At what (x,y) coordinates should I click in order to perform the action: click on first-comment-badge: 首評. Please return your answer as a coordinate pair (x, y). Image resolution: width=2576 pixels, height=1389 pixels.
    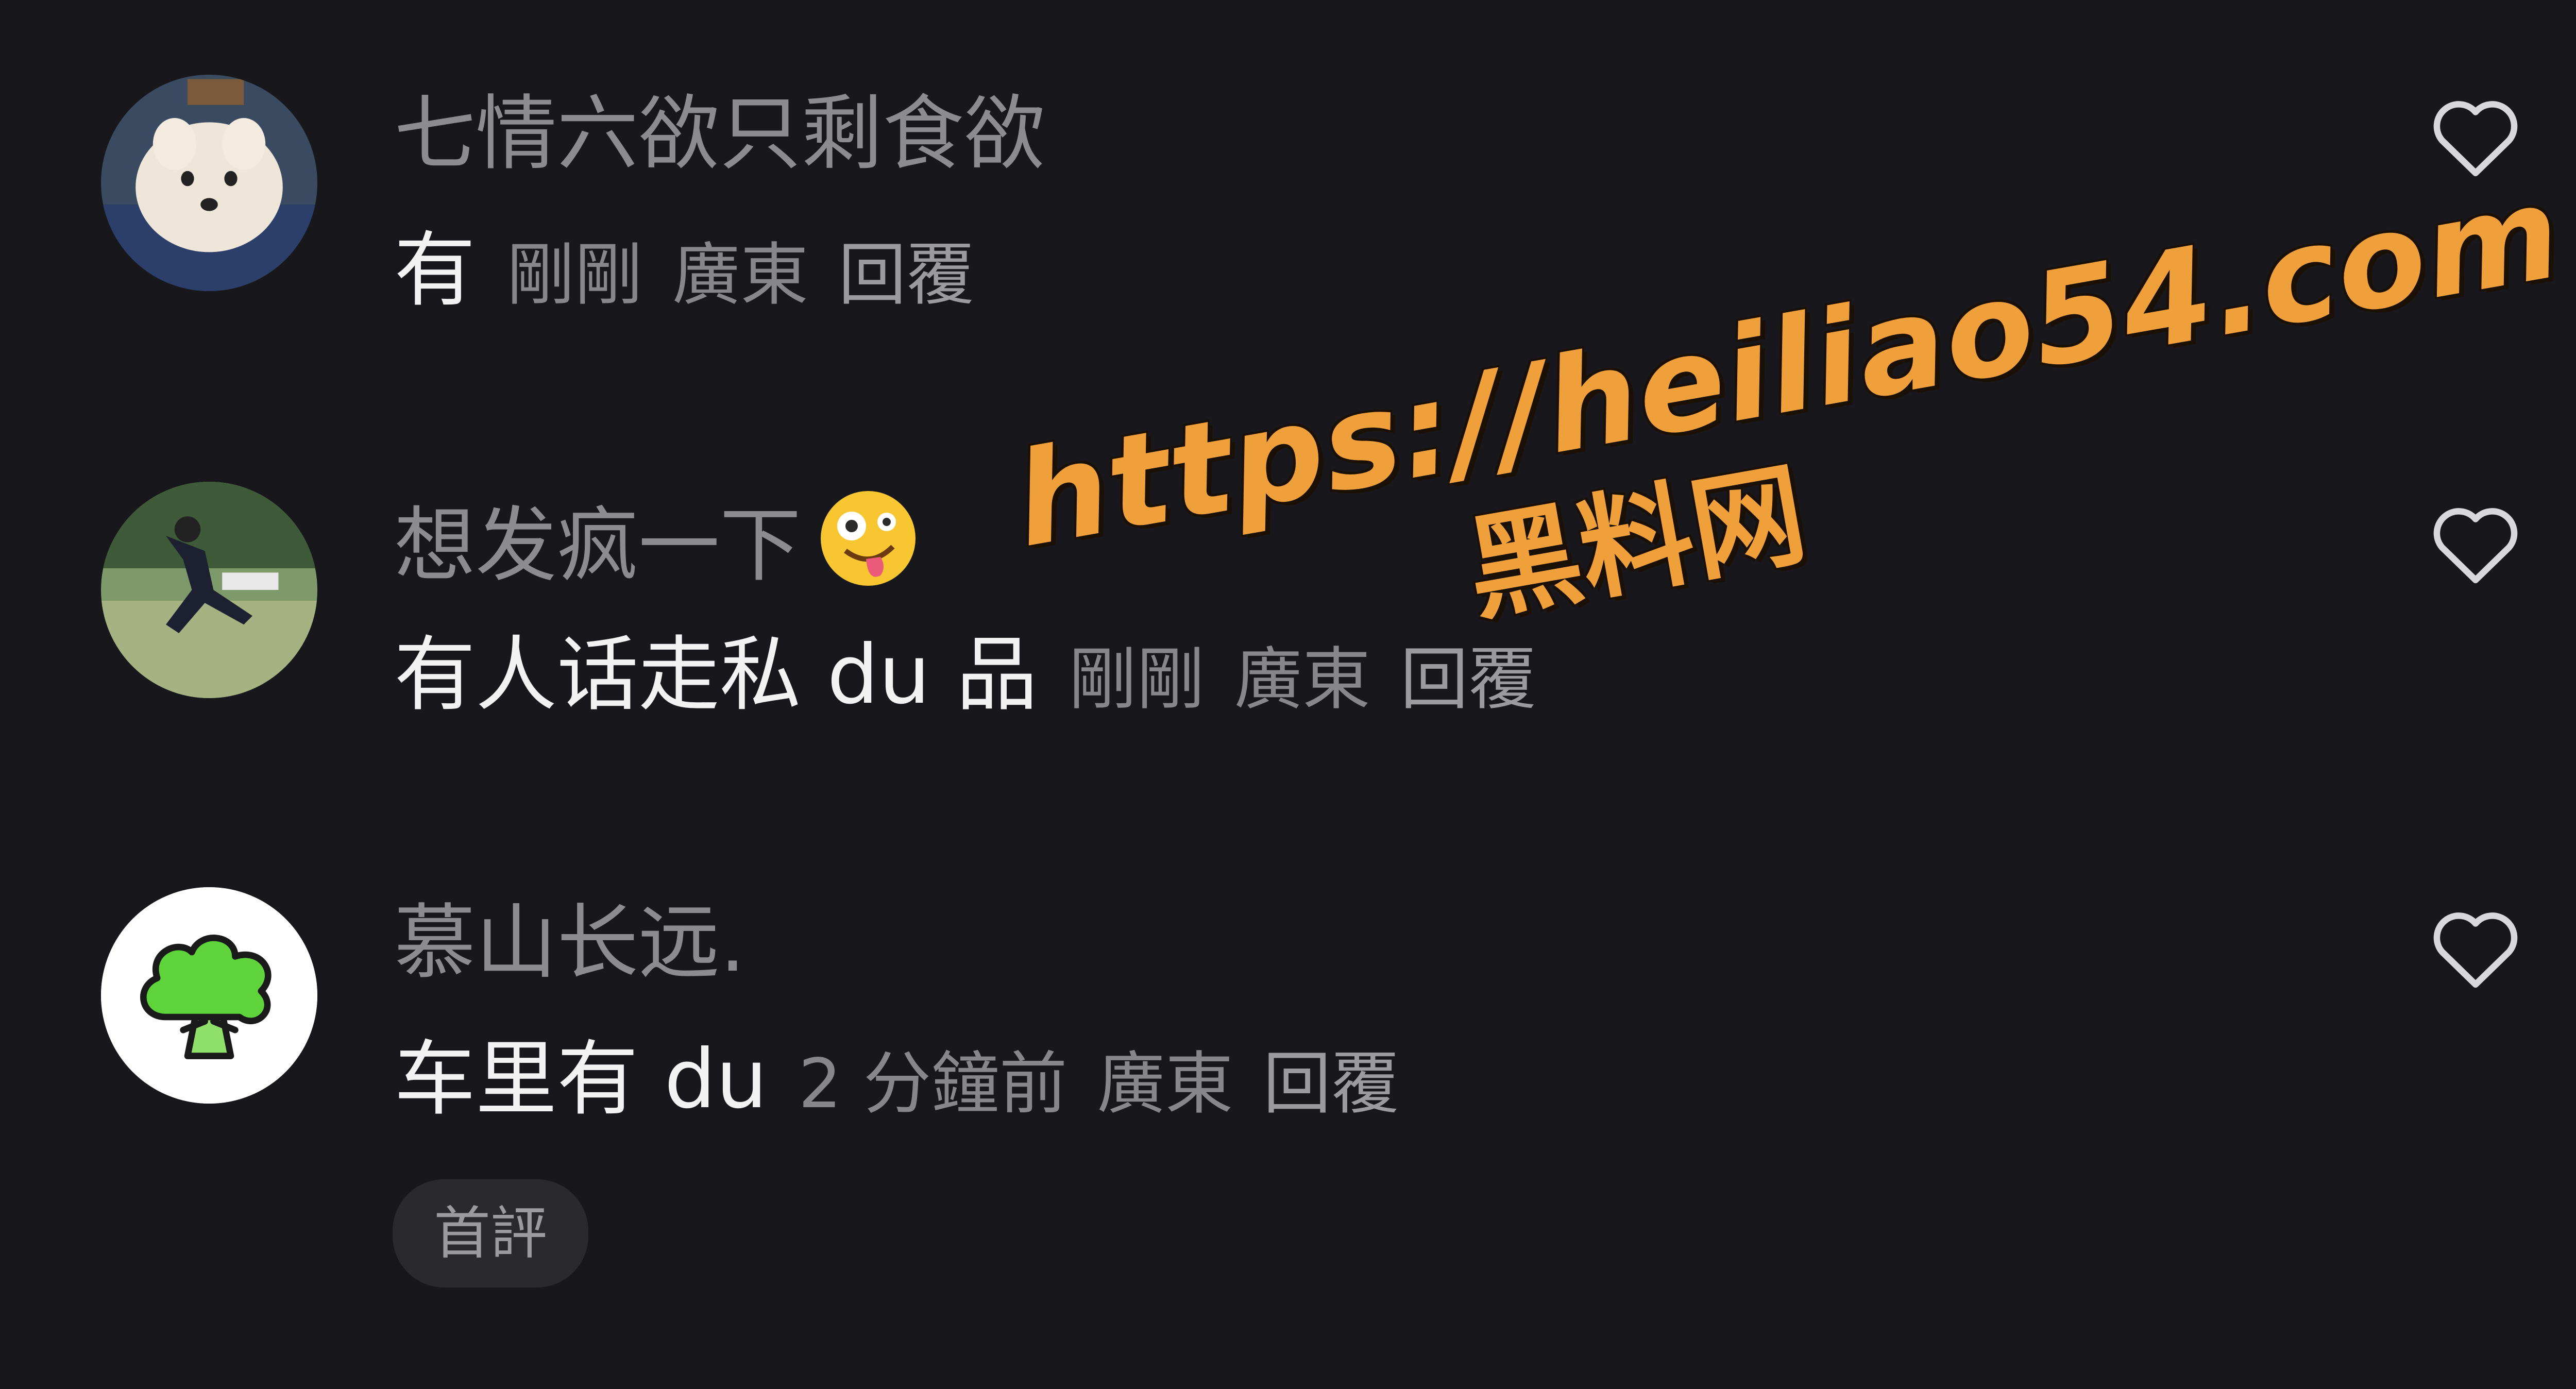
    Looking at the image, I should click on (490, 1233).